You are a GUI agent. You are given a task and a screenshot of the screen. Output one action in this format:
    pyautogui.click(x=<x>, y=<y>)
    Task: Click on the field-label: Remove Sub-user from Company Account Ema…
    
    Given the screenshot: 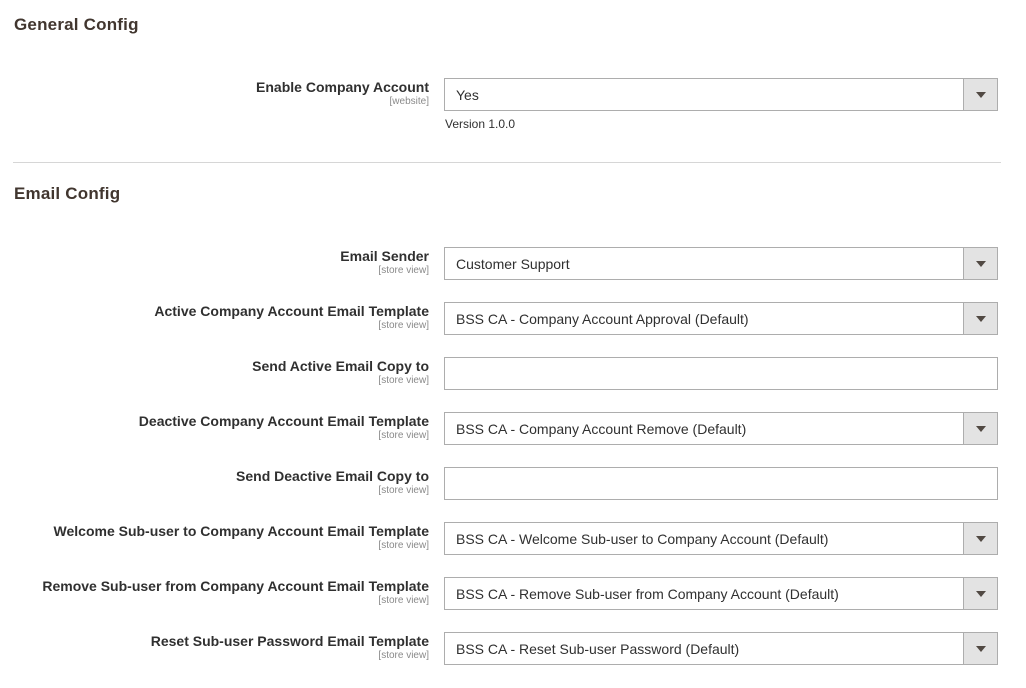 What is the action you would take?
    pyautogui.click(x=235, y=586)
    